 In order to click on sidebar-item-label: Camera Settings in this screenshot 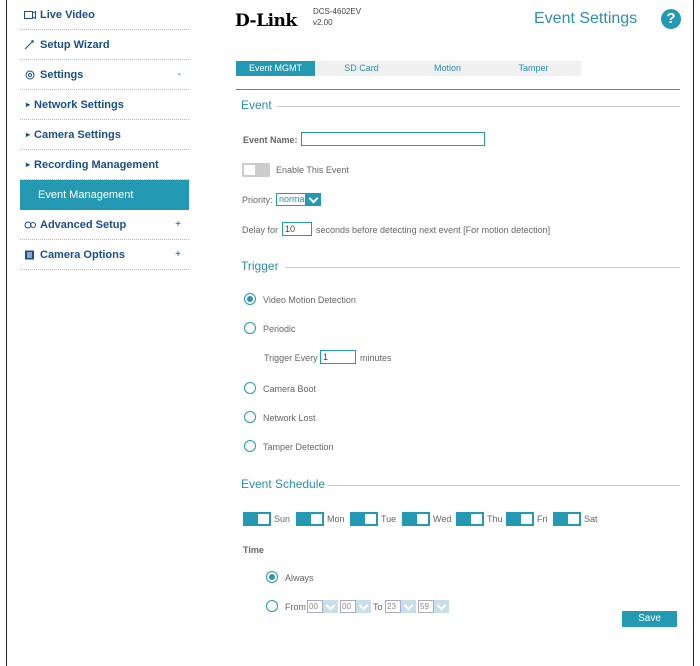, I will do `click(77, 134)`.